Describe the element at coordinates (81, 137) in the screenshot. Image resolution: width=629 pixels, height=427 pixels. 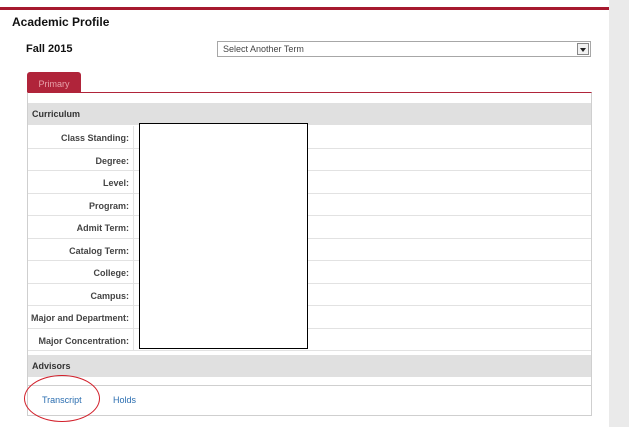
I see `row-label: Class Standing:` at that location.